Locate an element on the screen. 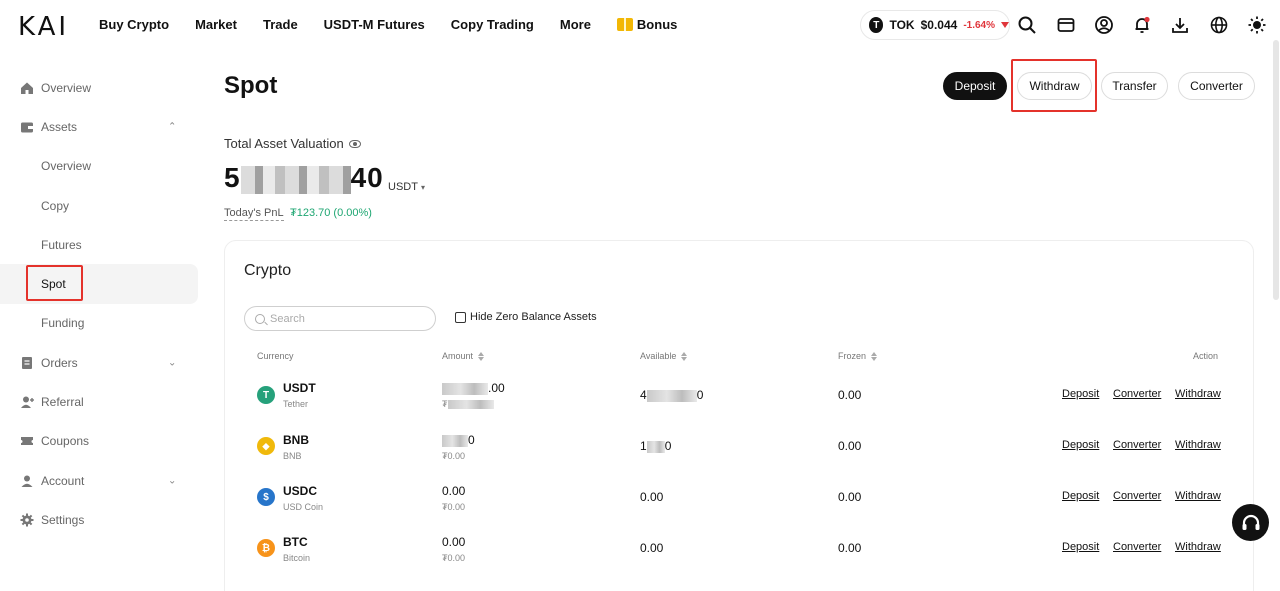 The image size is (1280, 591). masked-balance is located at coordinates (295, 179).